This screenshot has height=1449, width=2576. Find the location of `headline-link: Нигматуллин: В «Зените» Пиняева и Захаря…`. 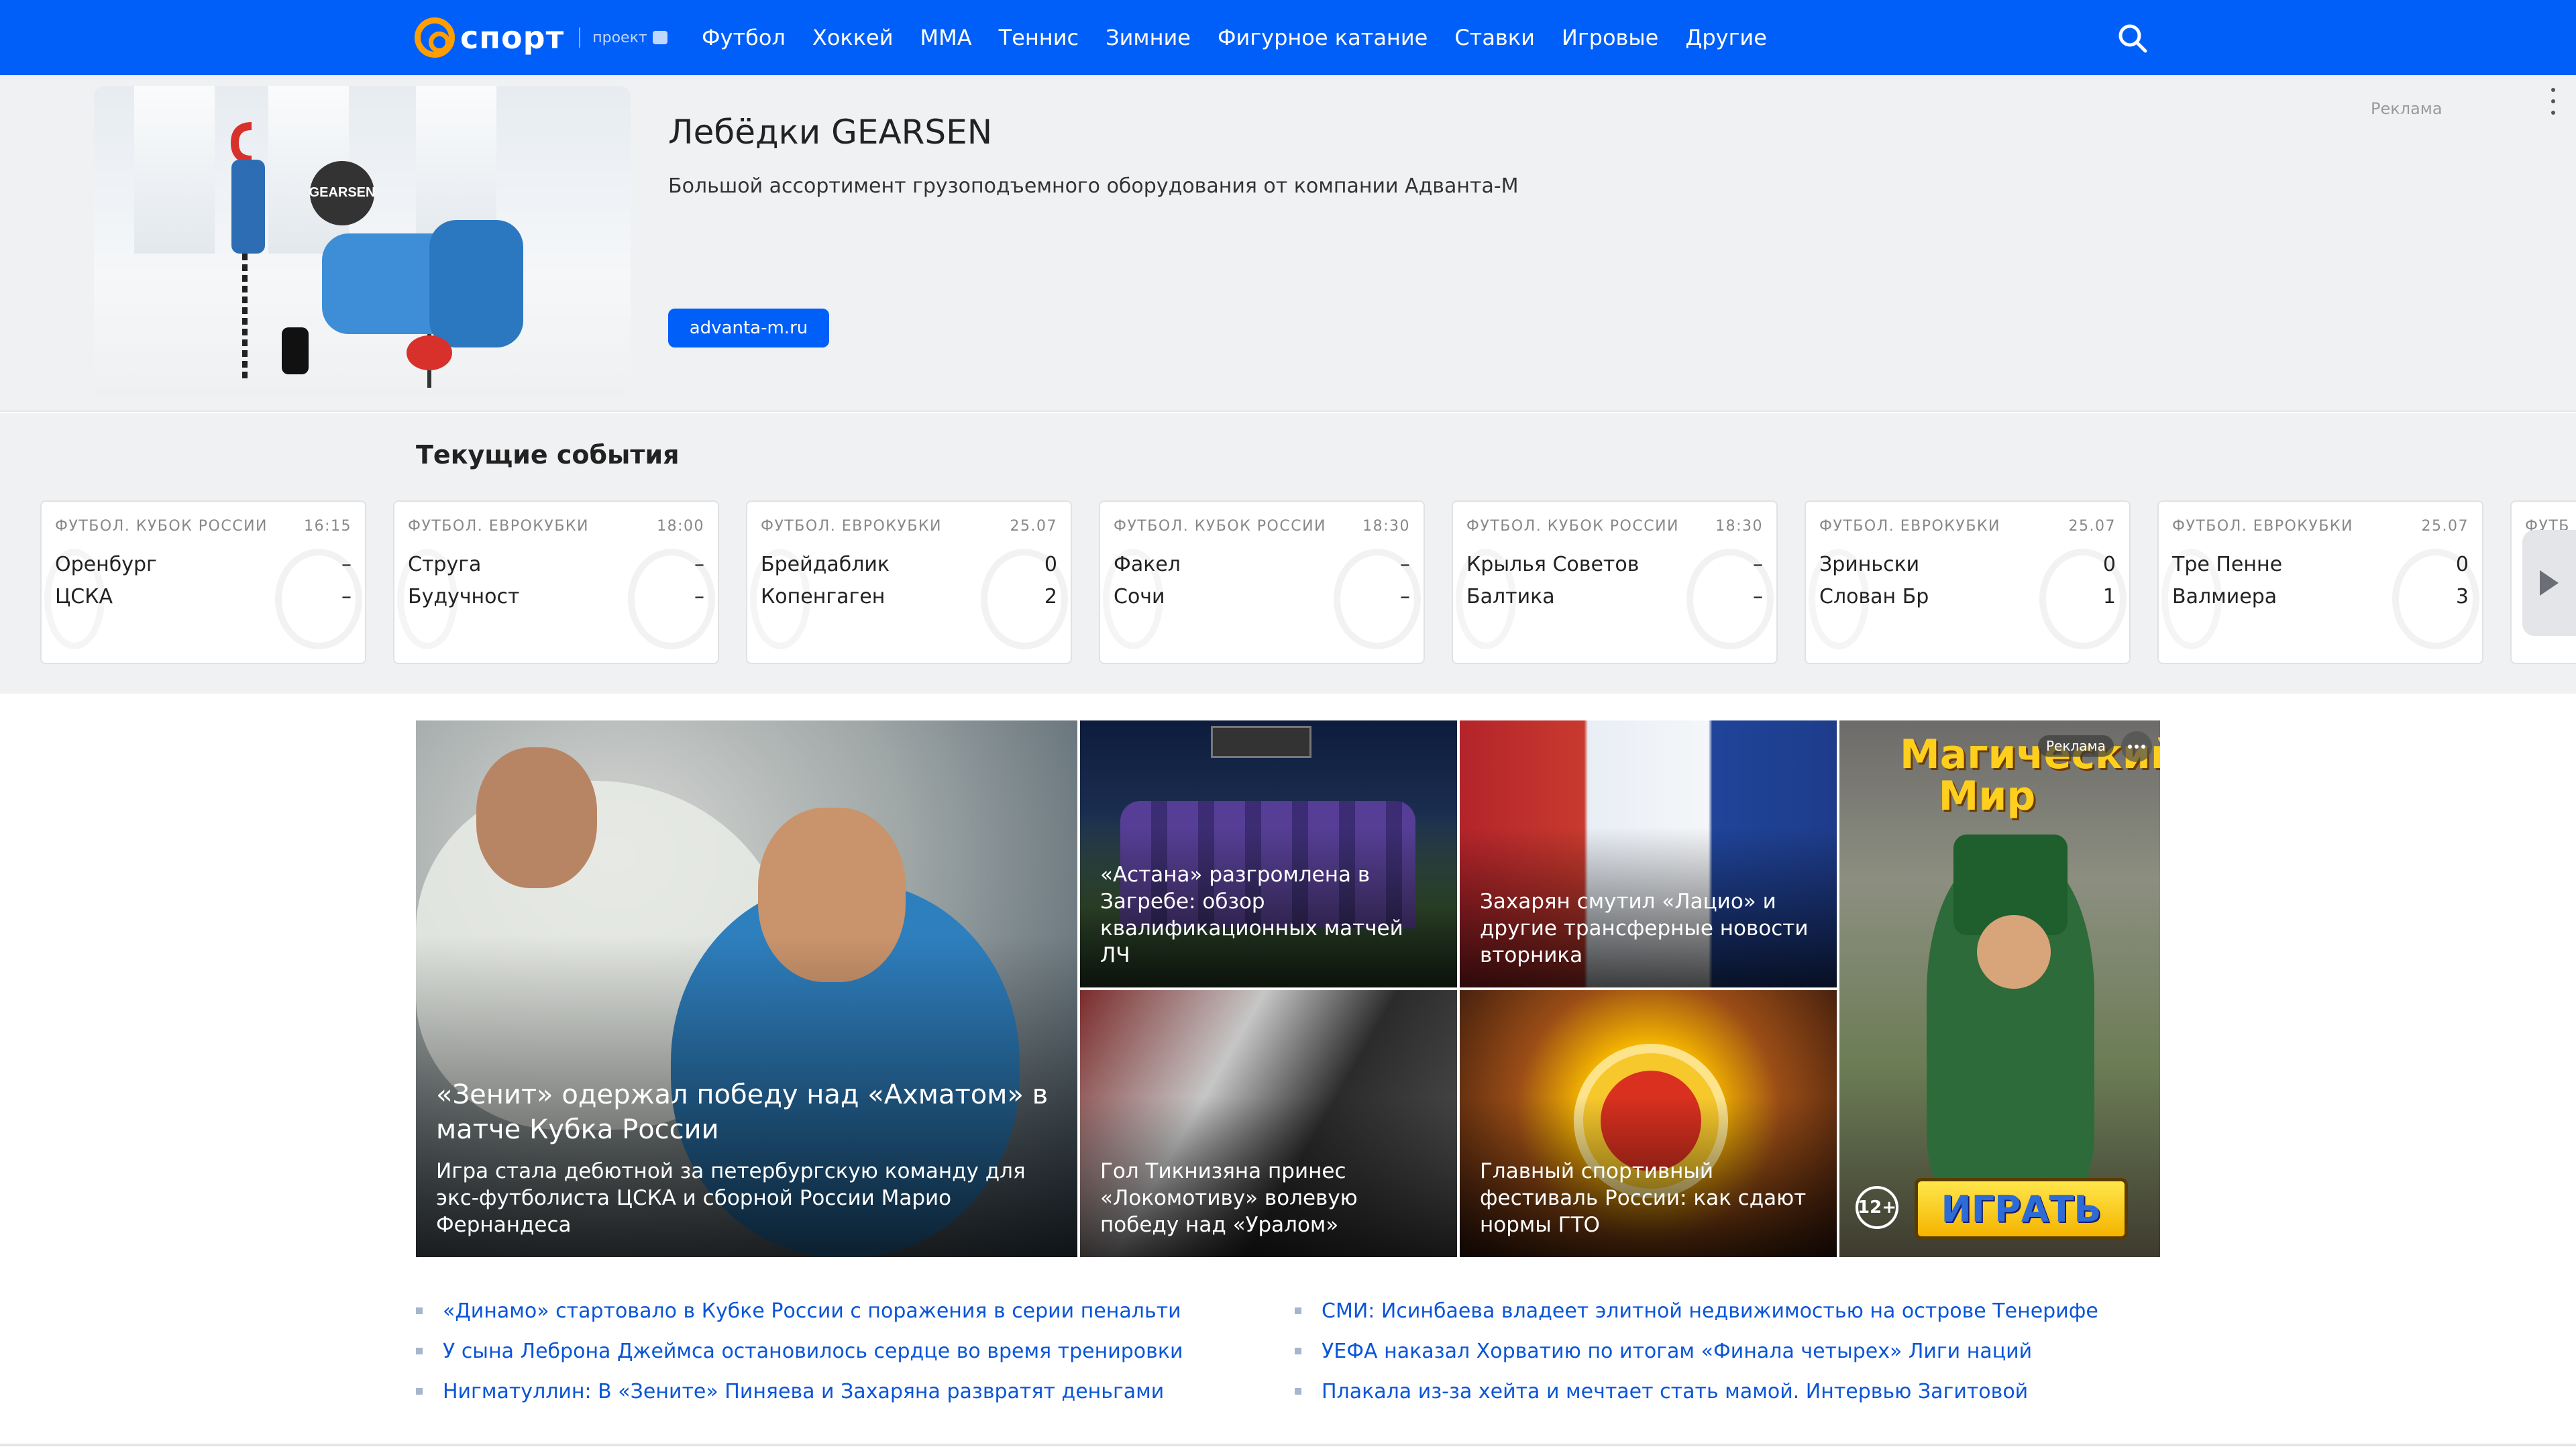

headline-link: Нигматуллин: В «Зените» Пиняева и Захаря… is located at coordinates (803, 1391).